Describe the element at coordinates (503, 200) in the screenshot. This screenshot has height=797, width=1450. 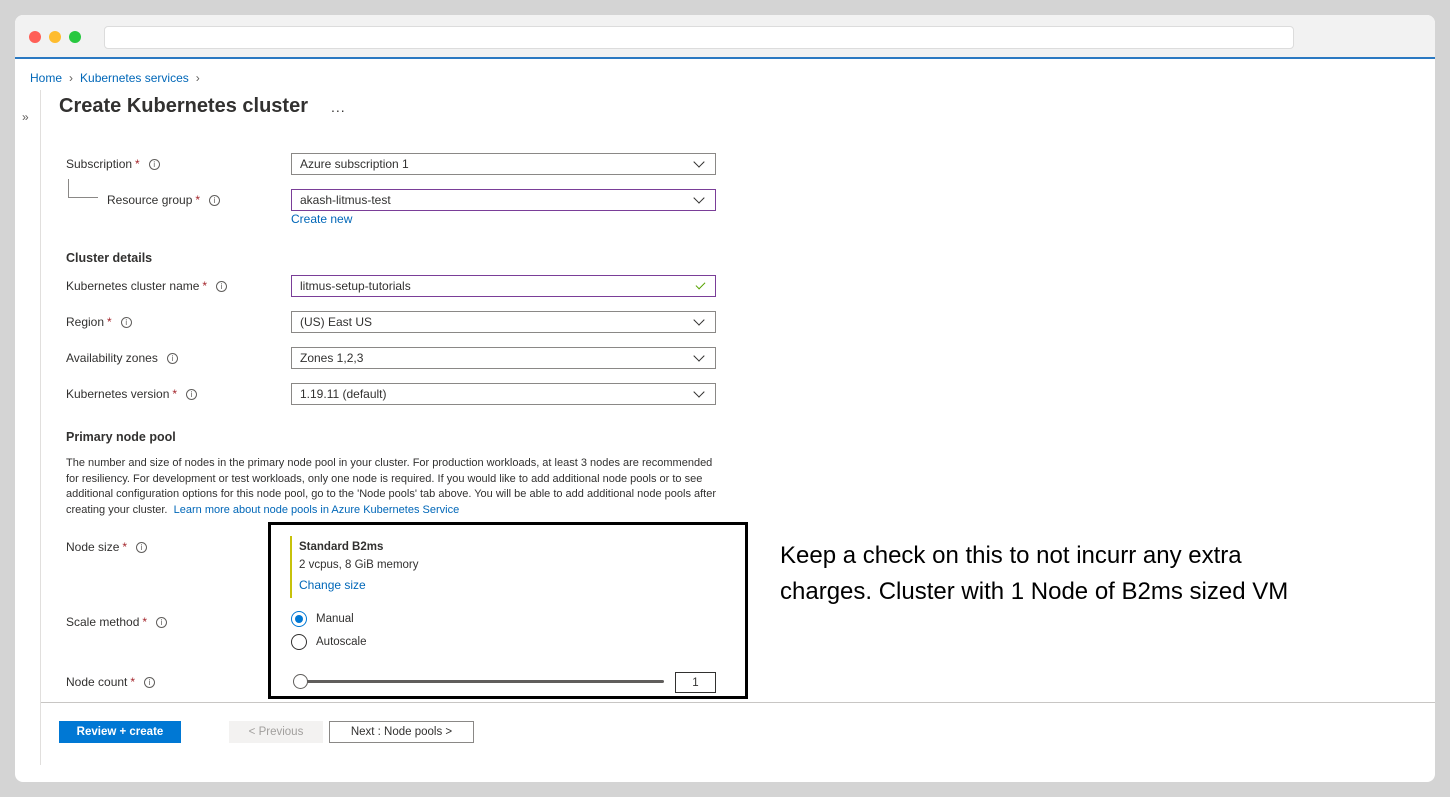
I see `resource-group-dropdown: akash-litmus-test` at that location.